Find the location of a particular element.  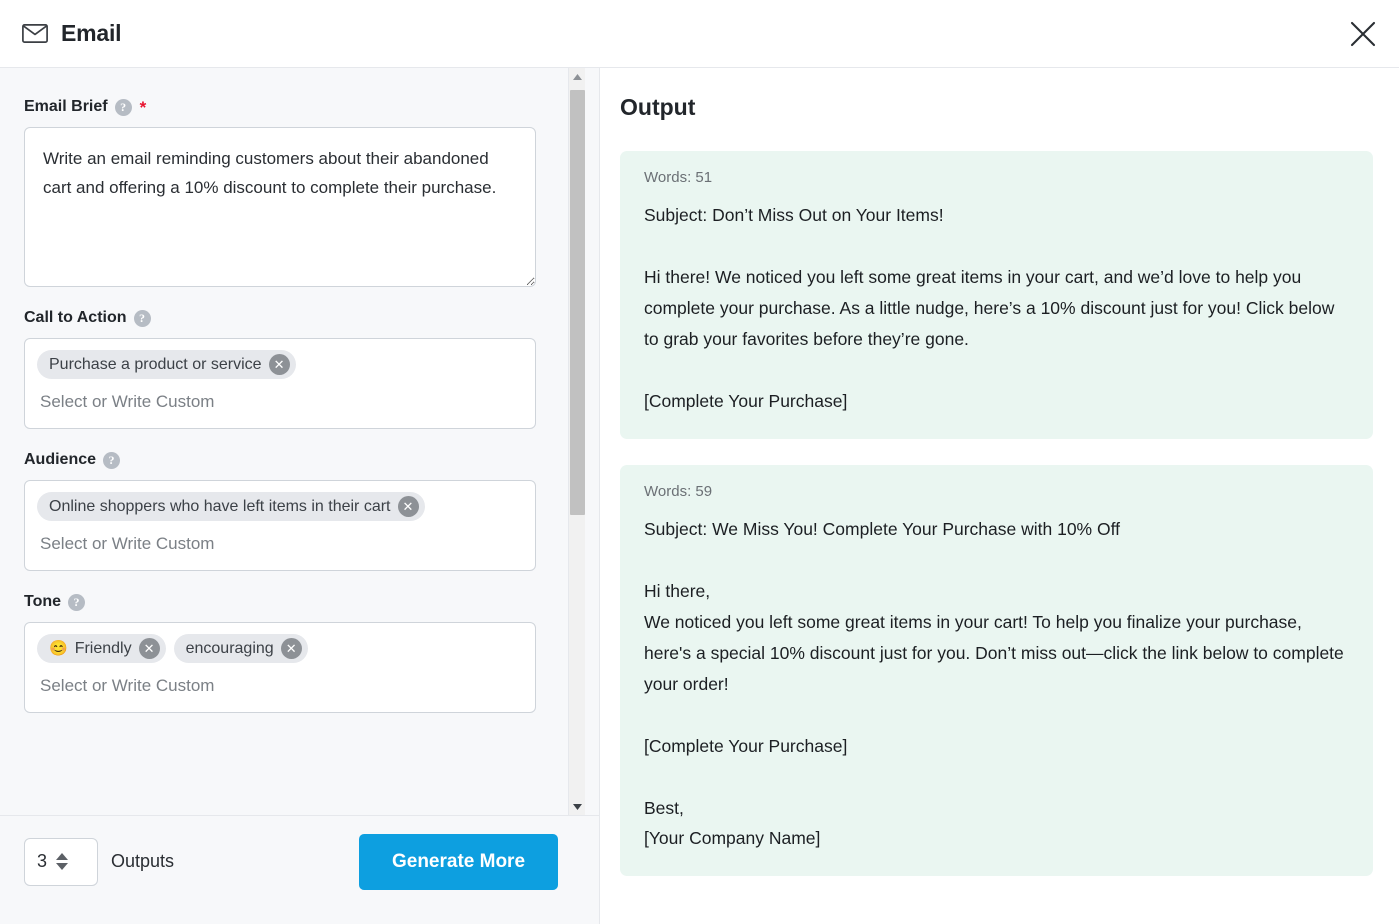

chip-list: Purchase a product or service ✕ is located at coordinates (280, 364).